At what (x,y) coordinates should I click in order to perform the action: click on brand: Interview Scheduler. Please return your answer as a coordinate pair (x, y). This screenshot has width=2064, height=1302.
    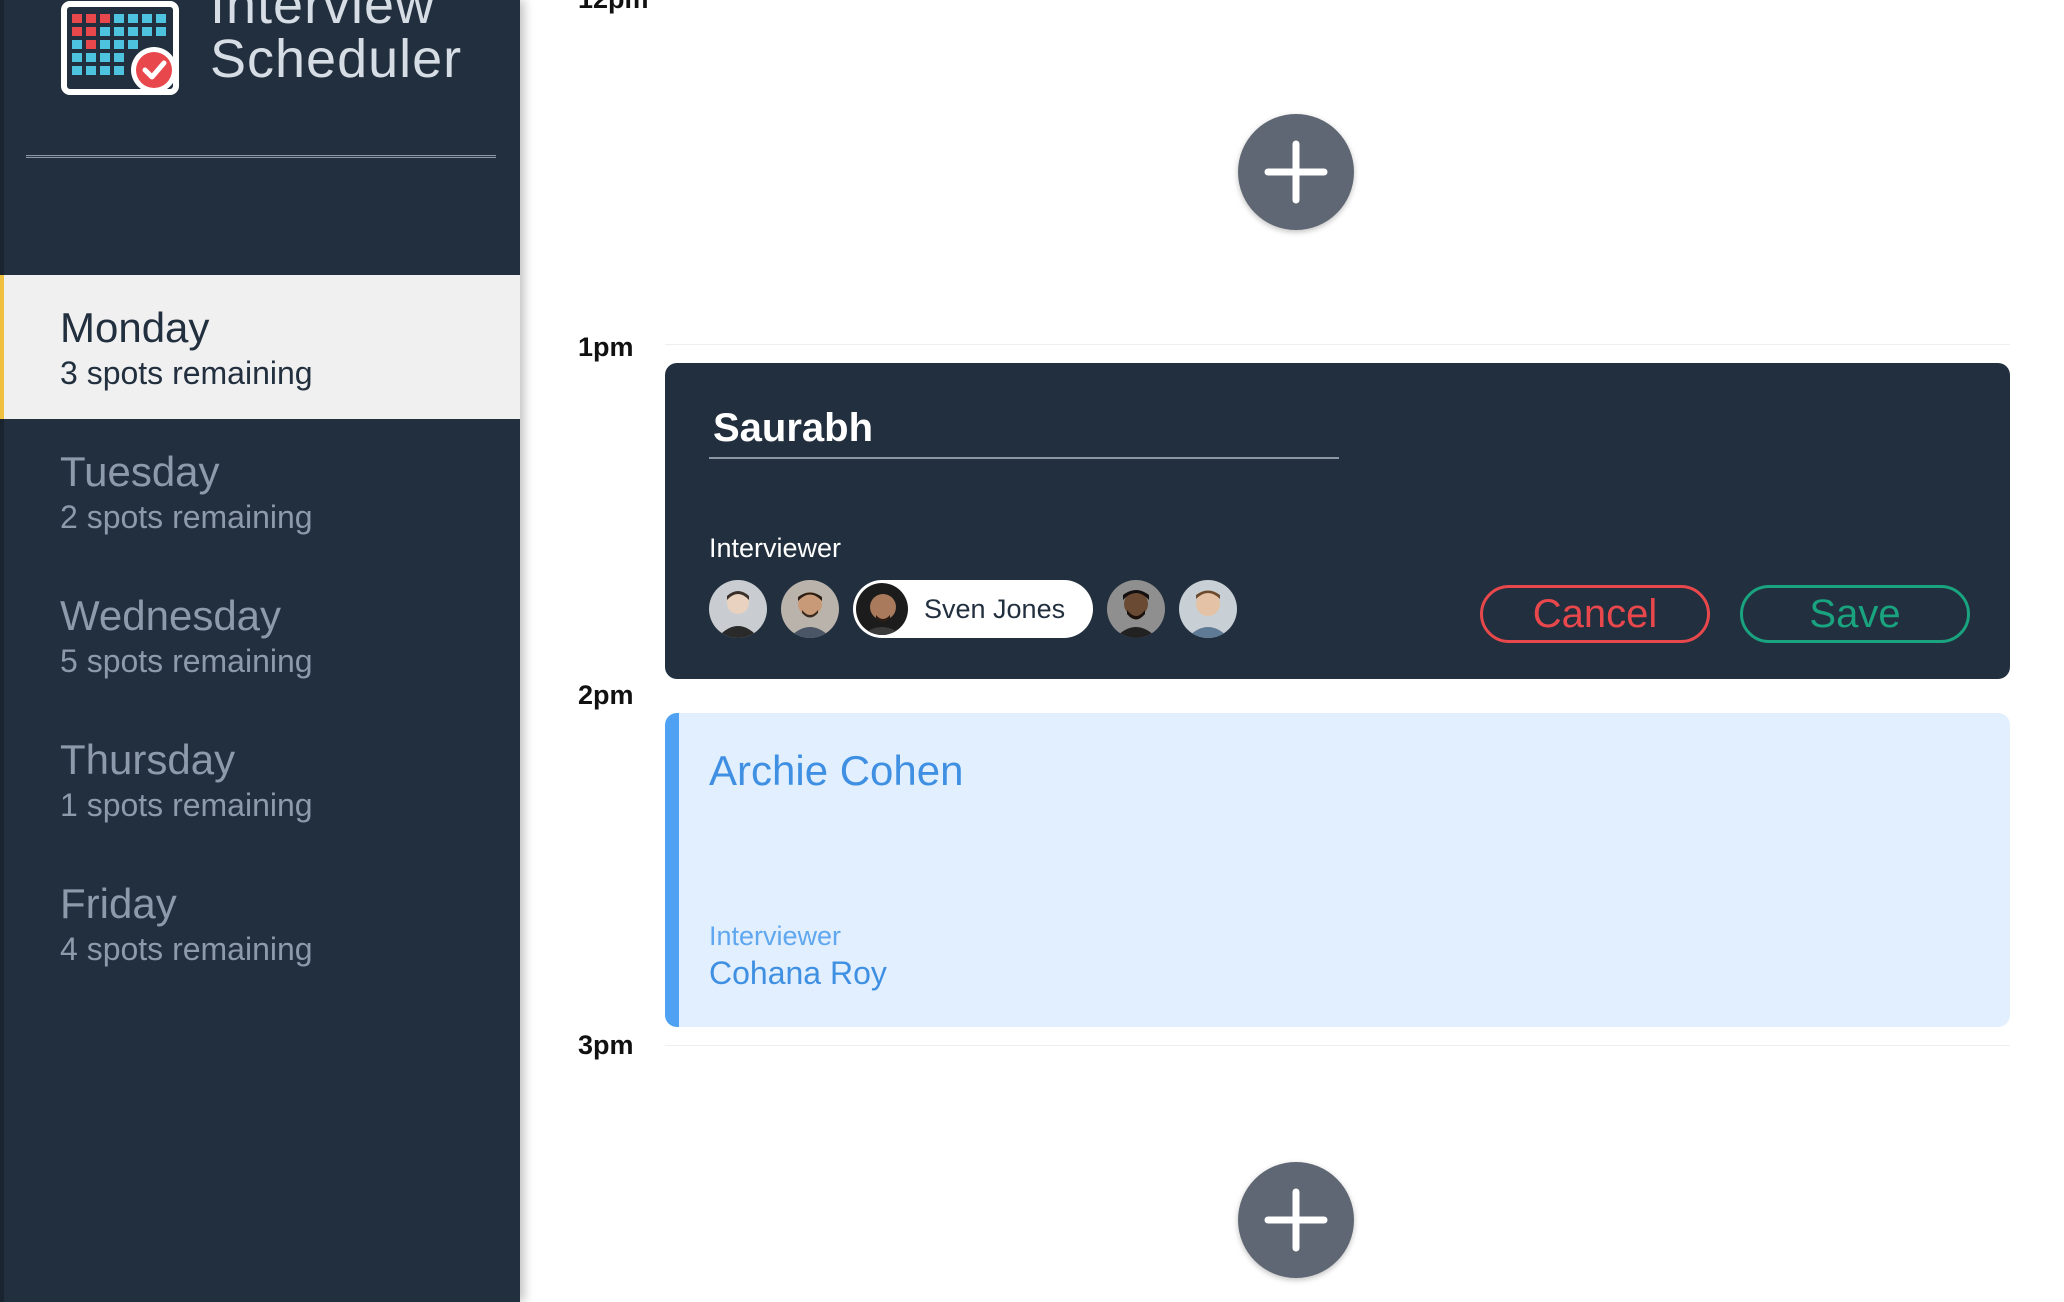
    Looking at the image, I should click on (275, 55).